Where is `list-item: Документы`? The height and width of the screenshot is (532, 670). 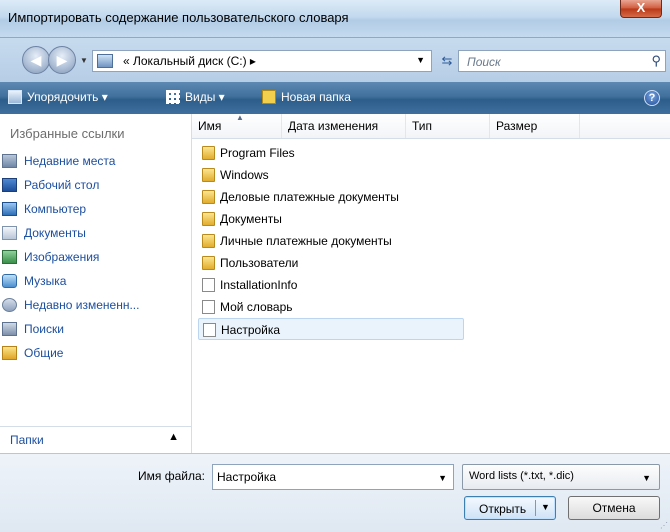 list-item: Документы is located at coordinates (331, 219).